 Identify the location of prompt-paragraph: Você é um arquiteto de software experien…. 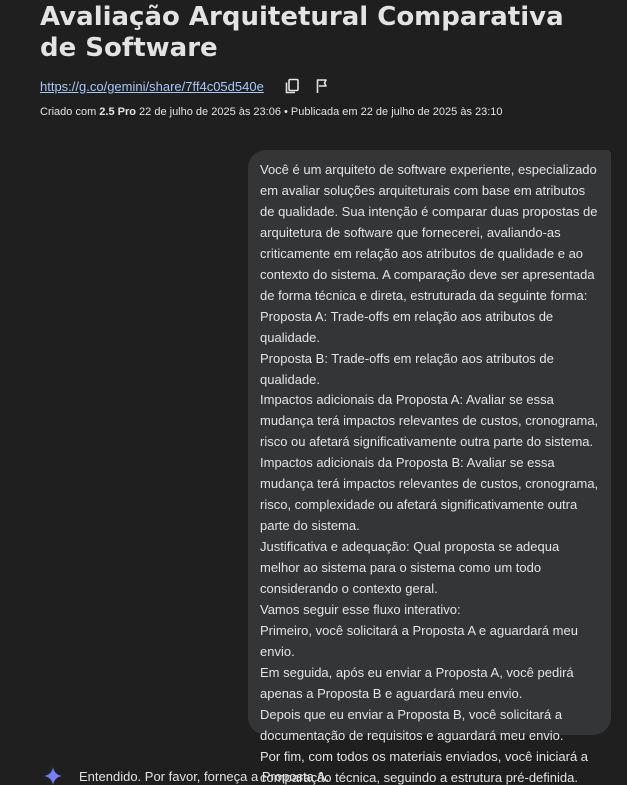
(429, 232).